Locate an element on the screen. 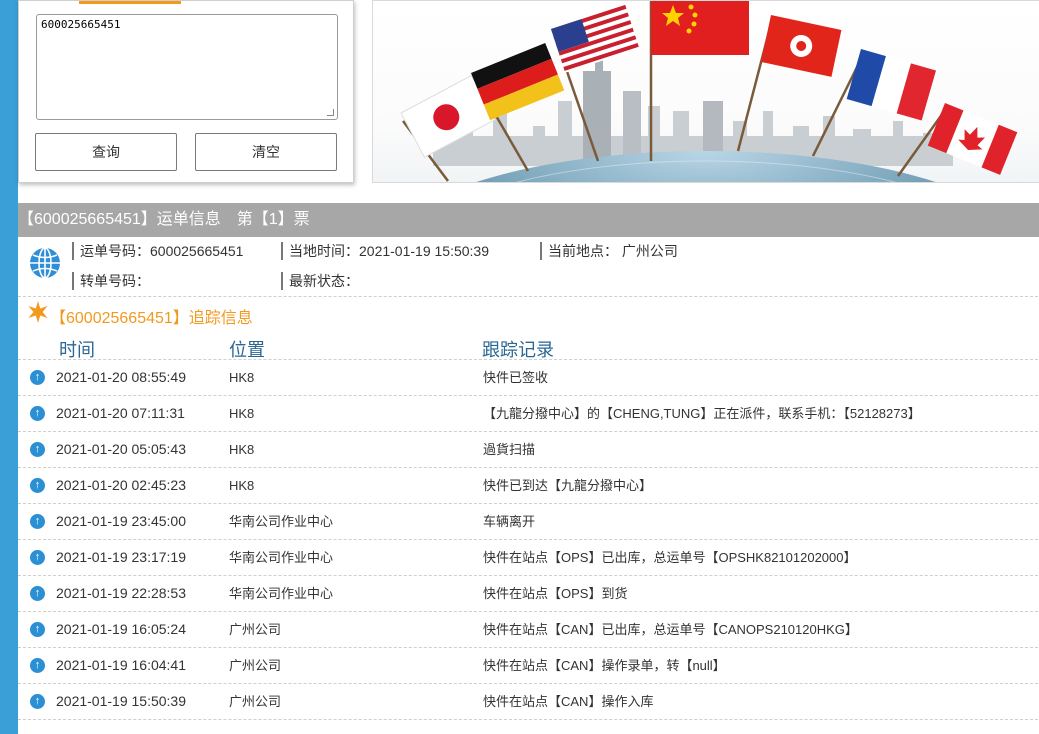 Image resolution: width=1039 pixels, height=734 pixels. row-time: 2021-01-19 23:45:00 is located at coordinates (121, 521).